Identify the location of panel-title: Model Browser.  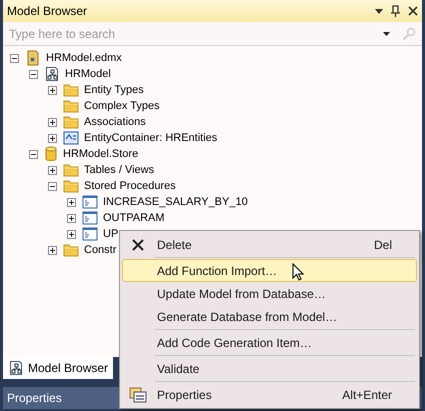
(47, 11).